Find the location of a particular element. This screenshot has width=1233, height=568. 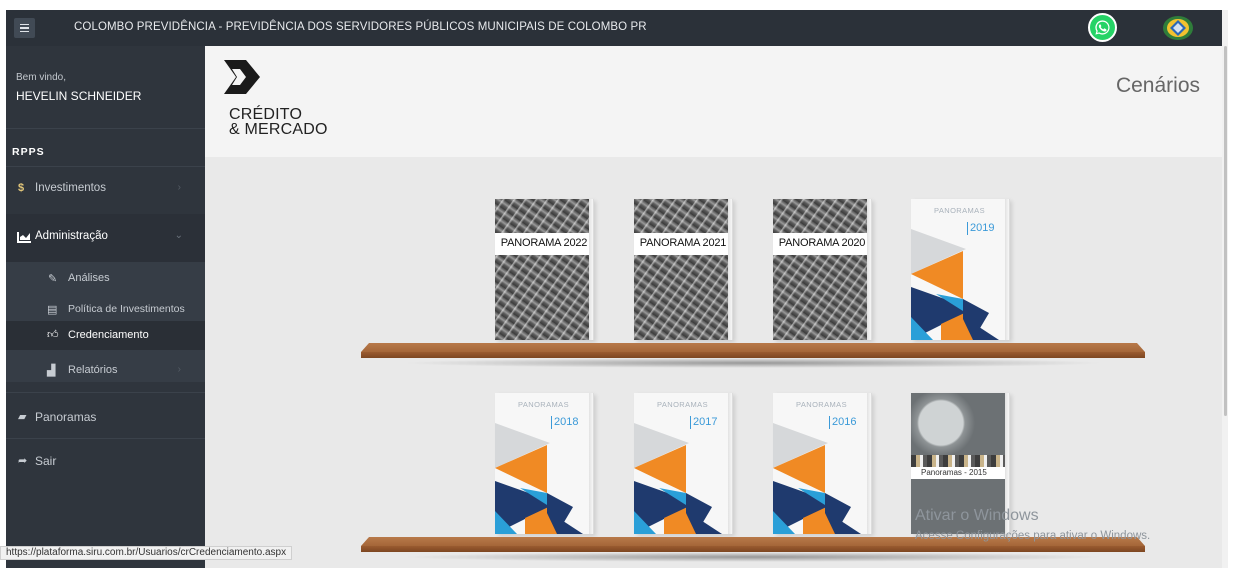

sidebar-item-administracao: Administração ⌄ is located at coordinates (105, 238).